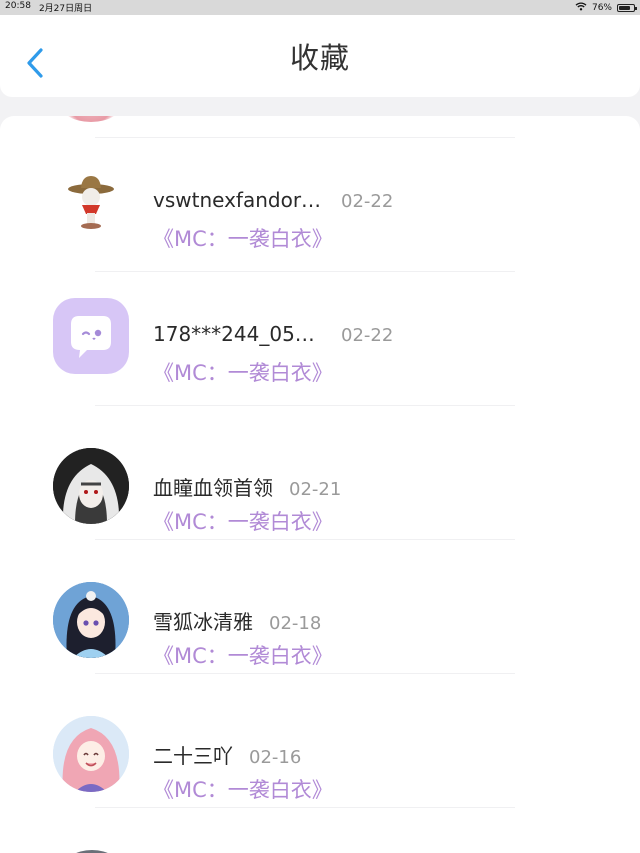 The width and height of the screenshot is (640, 853). Describe the element at coordinates (315, 489) in the screenshot. I see `favorite-date: 02-21` at that location.